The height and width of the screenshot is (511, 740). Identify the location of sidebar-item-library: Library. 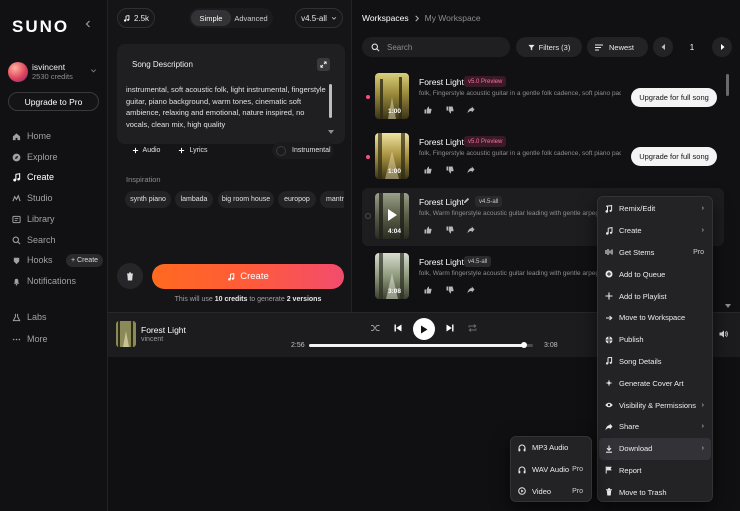
(33, 219).